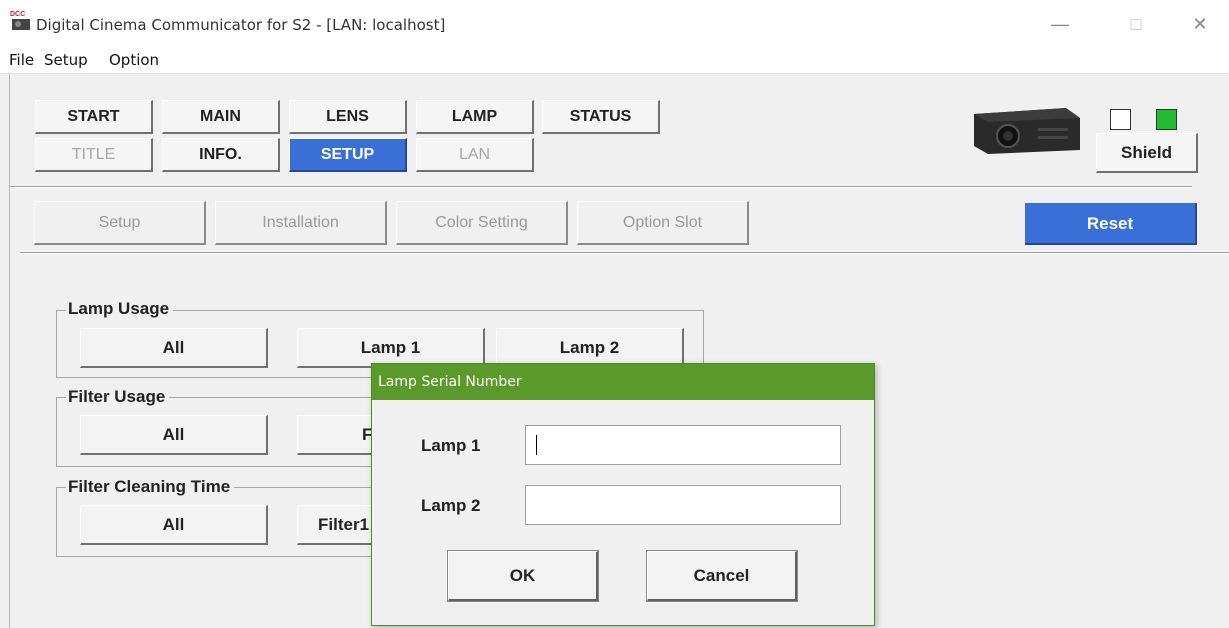 The height and width of the screenshot is (628, 1229). What do you see at coordinates (1120, 119) in the screenshot?
I see `status-indicator-white` at bounding box center [1120, 119].